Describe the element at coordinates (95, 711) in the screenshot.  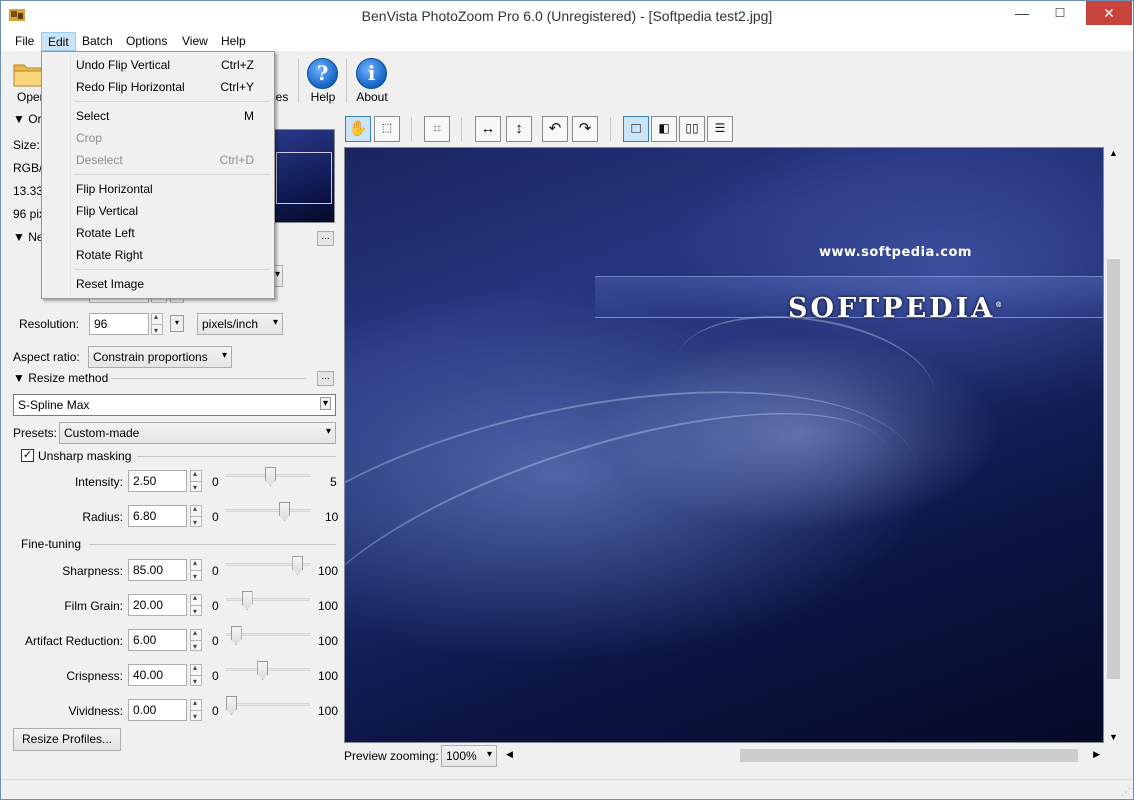
I see `vividness-label: Vividness:` at that location.